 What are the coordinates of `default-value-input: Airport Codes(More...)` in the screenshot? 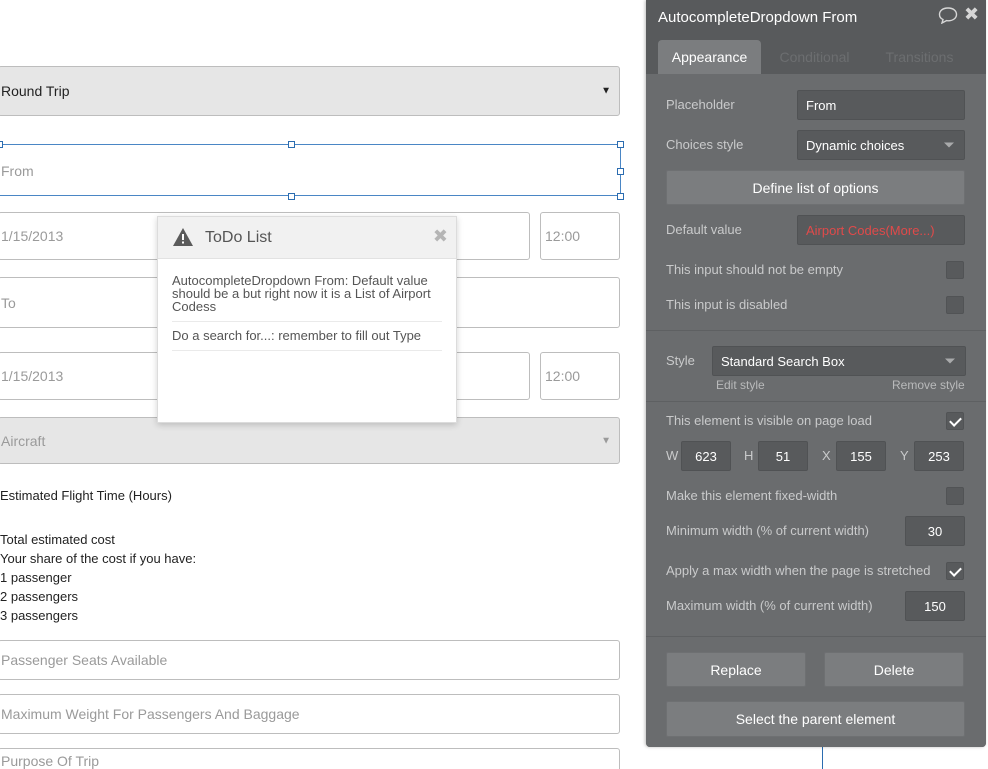 It's located at (881, 230).